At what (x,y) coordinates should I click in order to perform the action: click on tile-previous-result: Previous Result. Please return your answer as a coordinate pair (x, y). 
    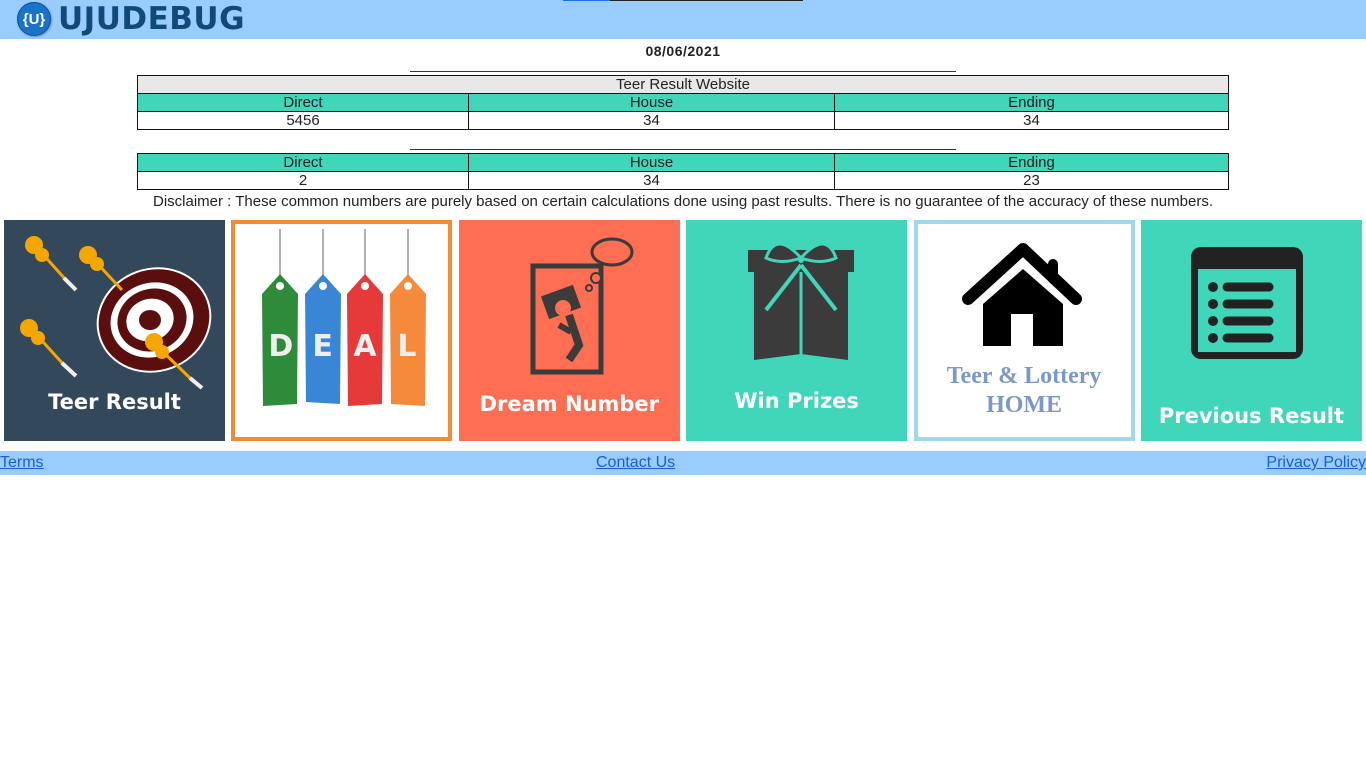
    Looking at the image, I should click on (1251, 330).